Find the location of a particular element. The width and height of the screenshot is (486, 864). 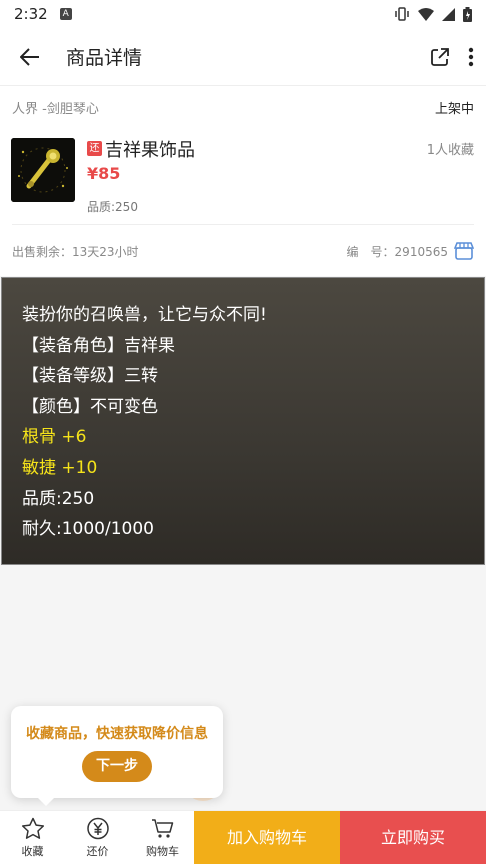

status-bar: 2:32 A is located at coordinates (243, 14).